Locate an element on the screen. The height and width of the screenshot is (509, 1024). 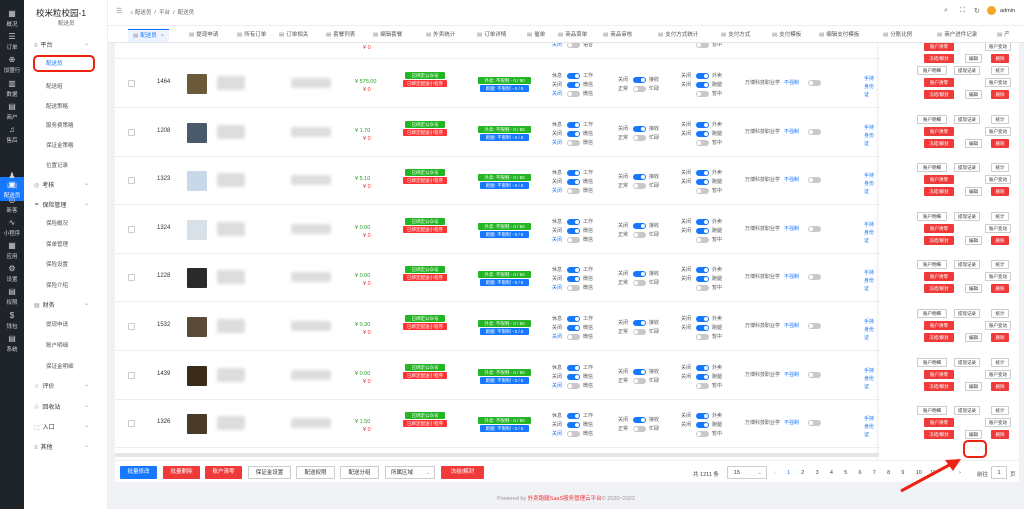
nav-item: ☰ 订单 is located at coordinates (12, 42).